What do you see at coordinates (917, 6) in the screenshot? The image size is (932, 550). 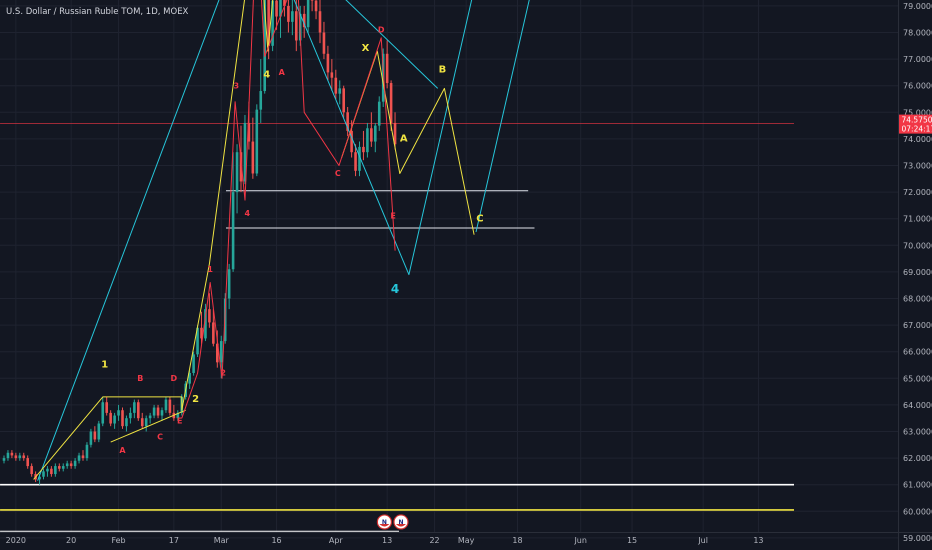 I see `y-tick-label: 79.0000` at bounding box center [917, 6].